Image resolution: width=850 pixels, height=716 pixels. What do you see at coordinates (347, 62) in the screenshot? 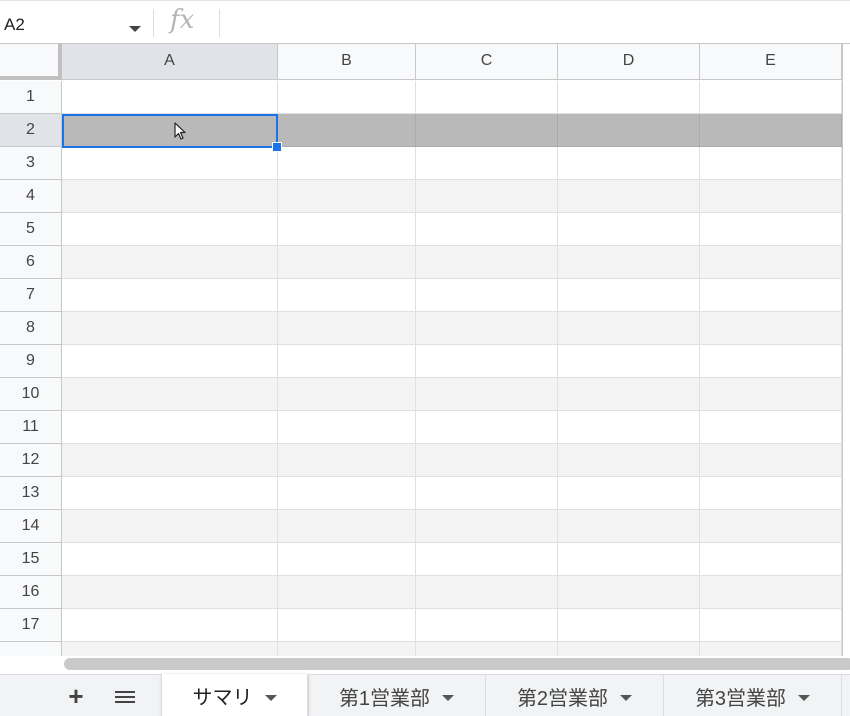
I see `column-header-b: B` at bounding box center [347, 62].